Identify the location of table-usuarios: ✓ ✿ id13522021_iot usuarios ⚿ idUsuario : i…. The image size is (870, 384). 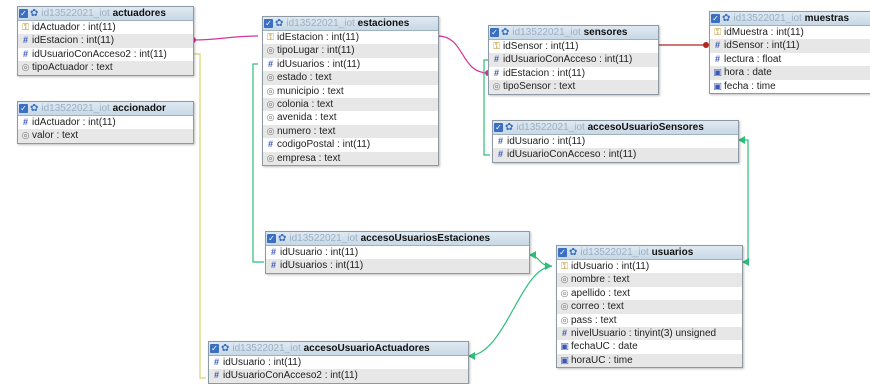
(649, 307).